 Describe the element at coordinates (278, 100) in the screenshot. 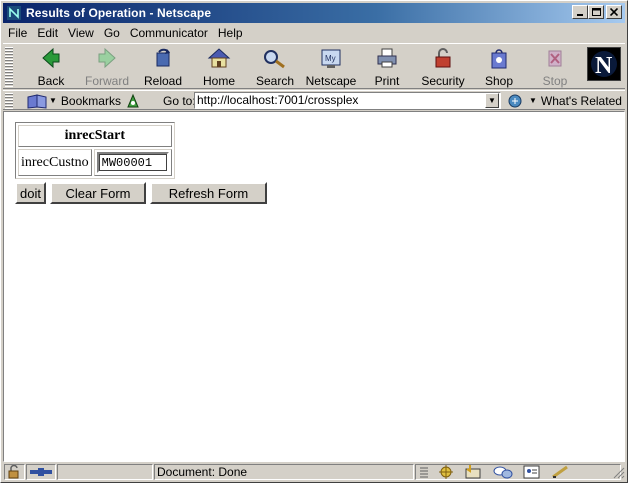

I see `url-text: http://localhost:7001/crossplex` at that location.